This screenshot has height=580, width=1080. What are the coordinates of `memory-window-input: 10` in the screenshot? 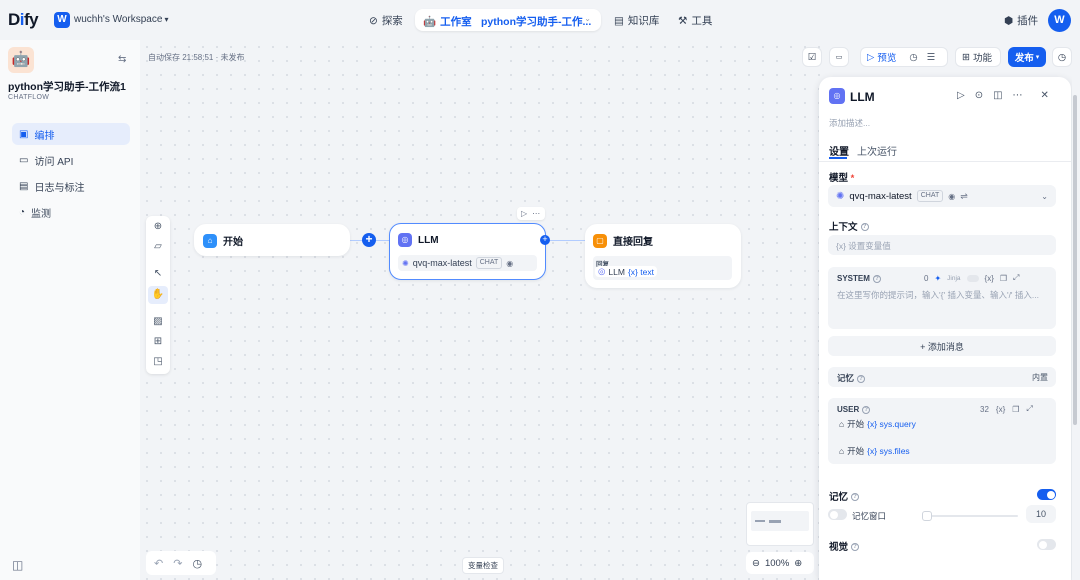 It's located at (1041, 514).